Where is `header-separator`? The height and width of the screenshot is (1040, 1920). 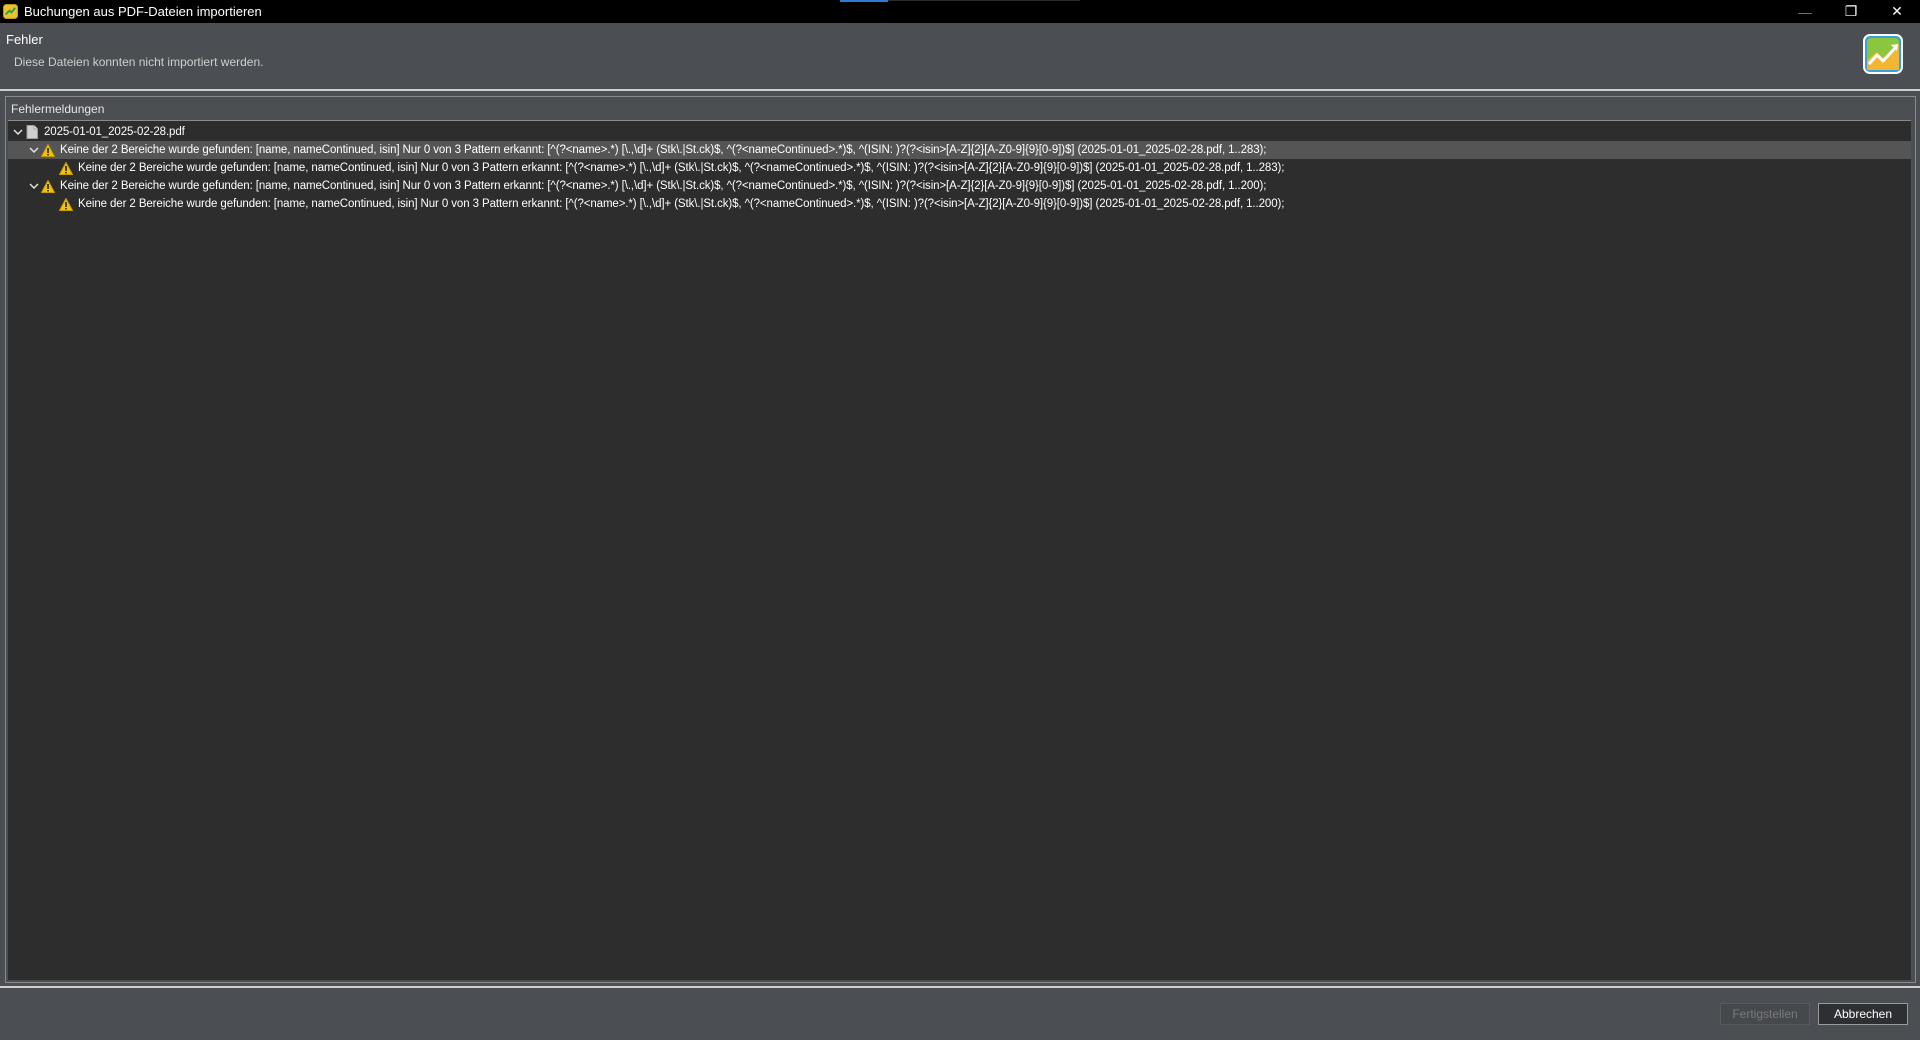 header-separator is located at coordinates (960, 90).